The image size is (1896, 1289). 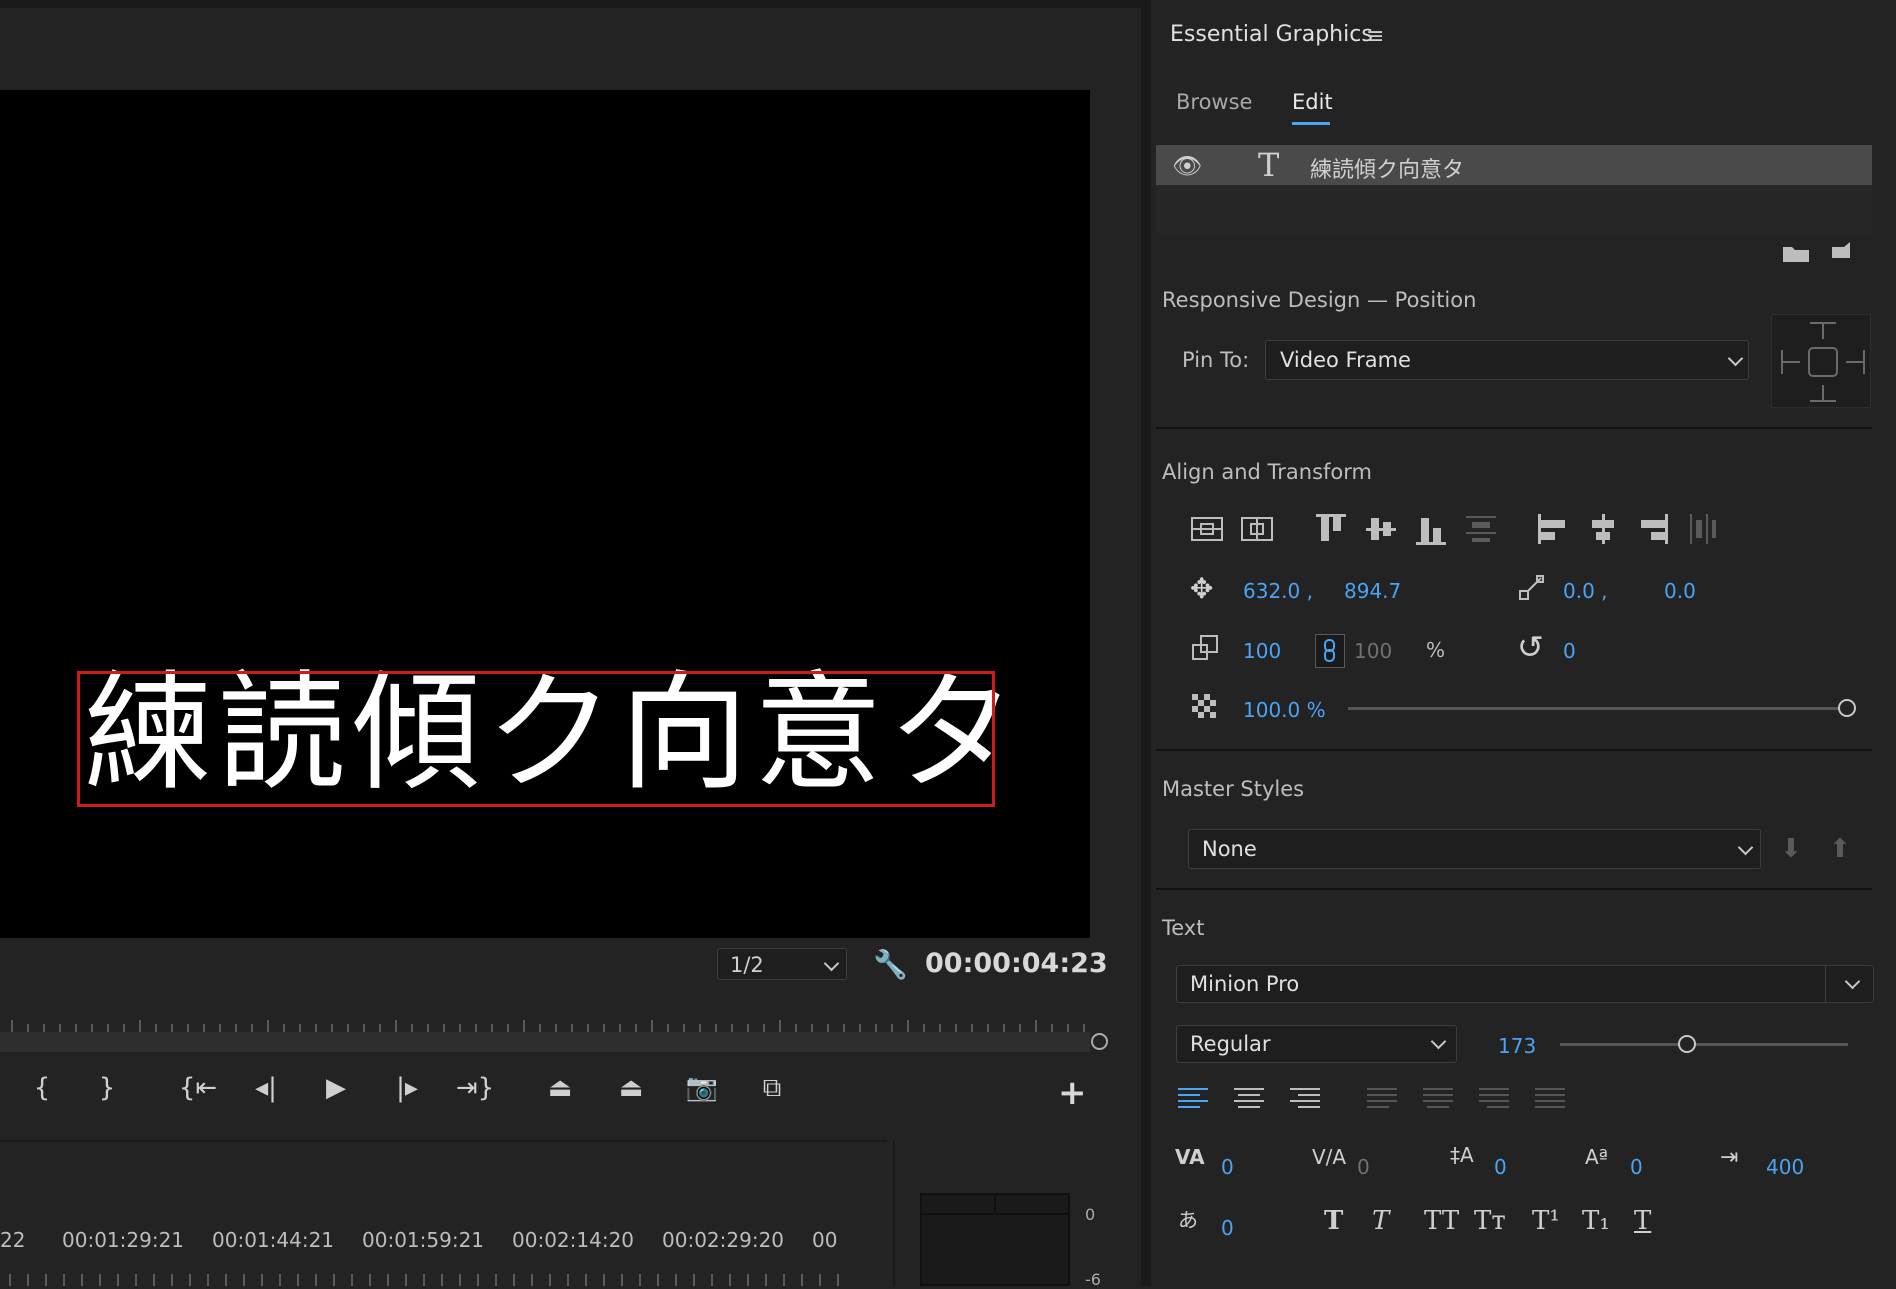 I want to click on font-family-select: Minion Pro, so click(x=1525, y=984).